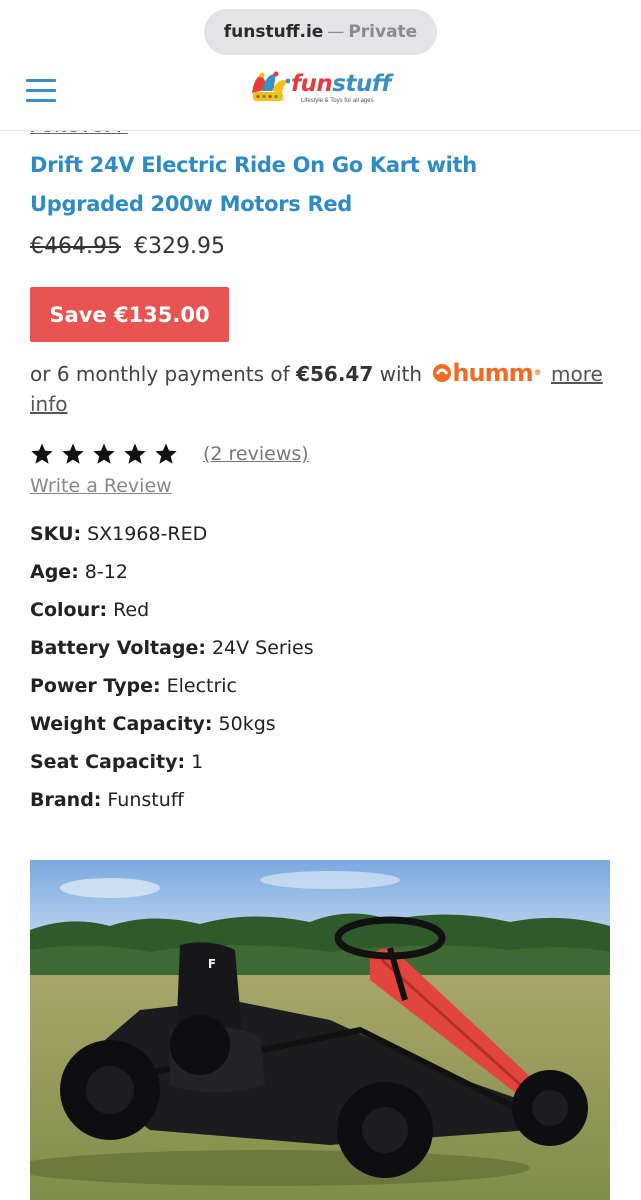  What do you see at coordinates (197, 762) in the screenshot?
I see `spec-value: 1` at bounding box center [197, 762].